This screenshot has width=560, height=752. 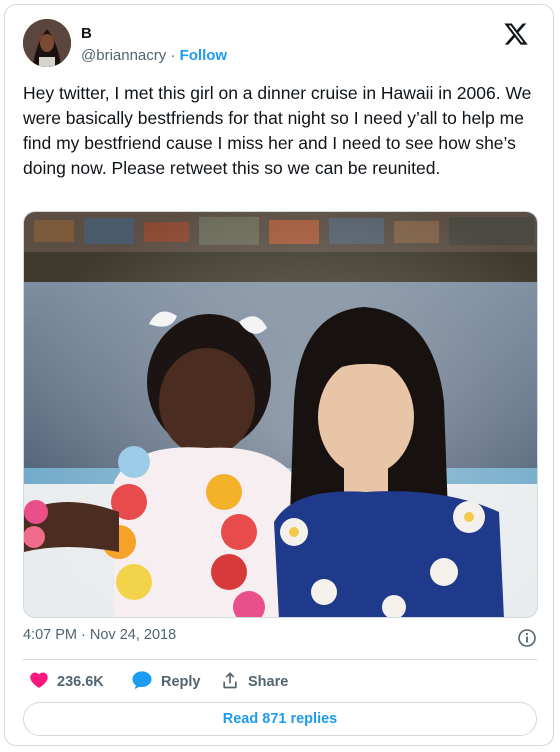 I want to click on like-button: 236.6K, so click(x=66, y=682).